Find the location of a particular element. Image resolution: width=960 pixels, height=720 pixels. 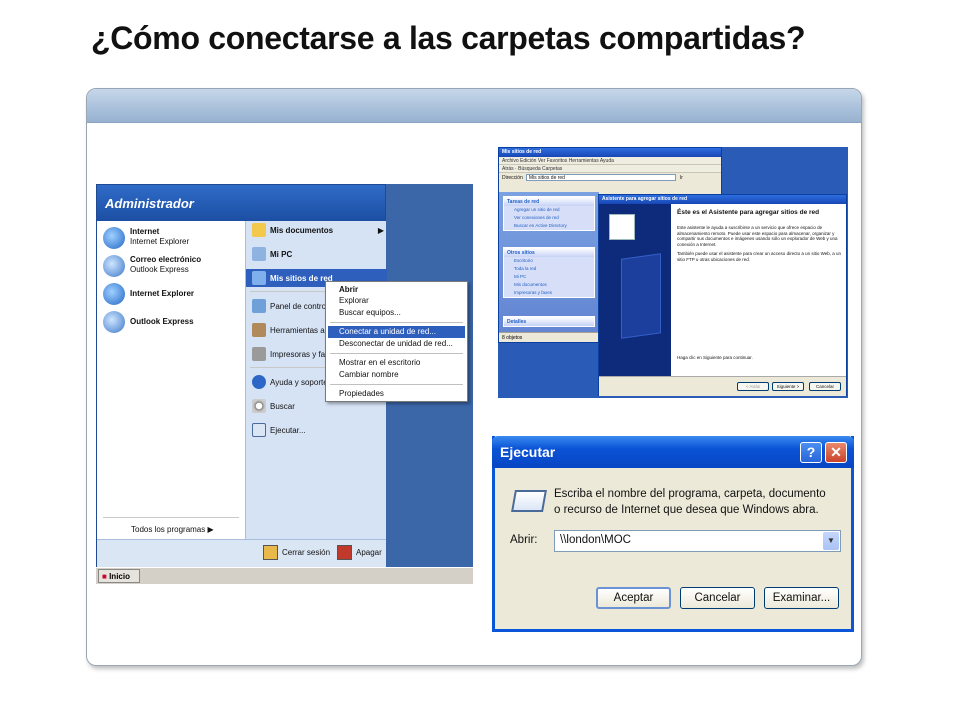

pinned-item-title: Correo electrónico is located at coordinates (166, 259).